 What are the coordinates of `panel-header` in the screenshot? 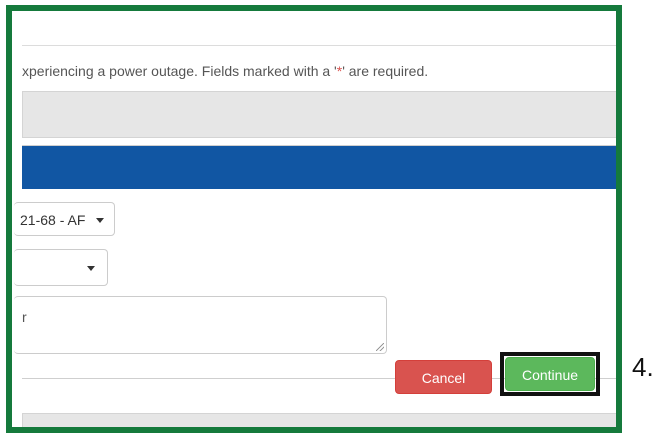 It's located at (319, 167).